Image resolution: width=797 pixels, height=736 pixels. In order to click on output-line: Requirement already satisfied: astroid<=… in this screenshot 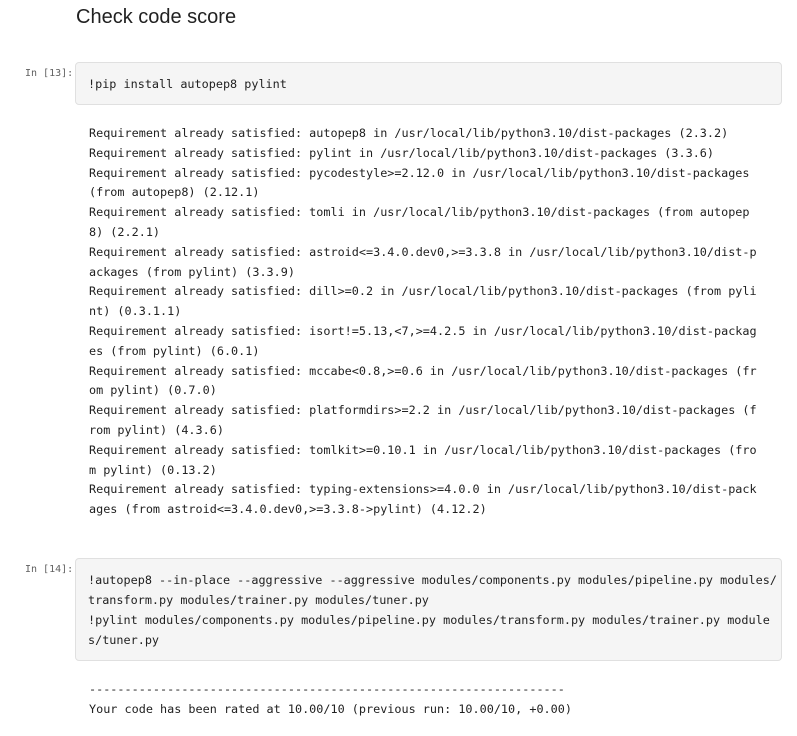, I will do `click(423, 251)`.